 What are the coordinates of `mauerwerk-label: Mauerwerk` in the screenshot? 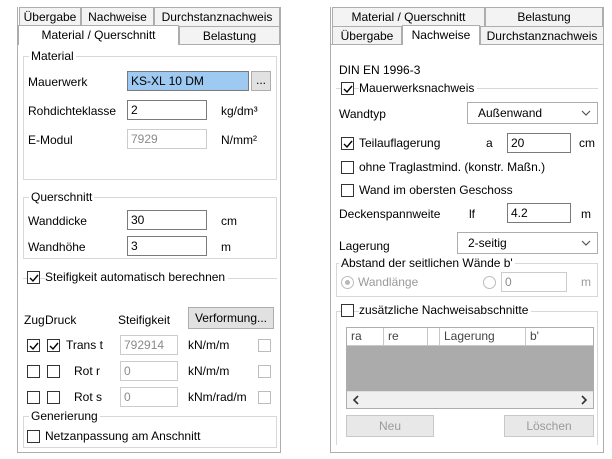 It's located at (58, 82).